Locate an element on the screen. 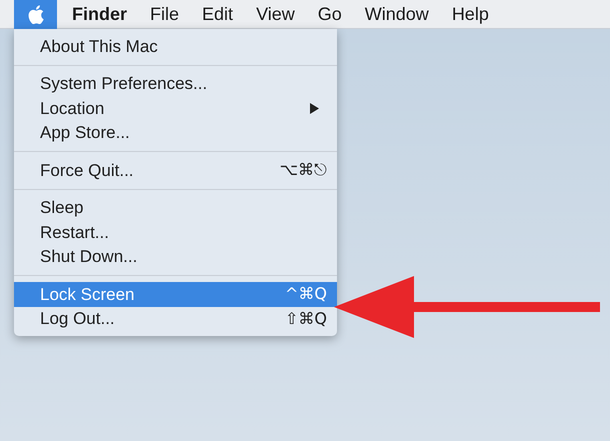 The height and width of the screenshot is (441, 610). menu-bar-item: Go is located at coordinates (330, 14).